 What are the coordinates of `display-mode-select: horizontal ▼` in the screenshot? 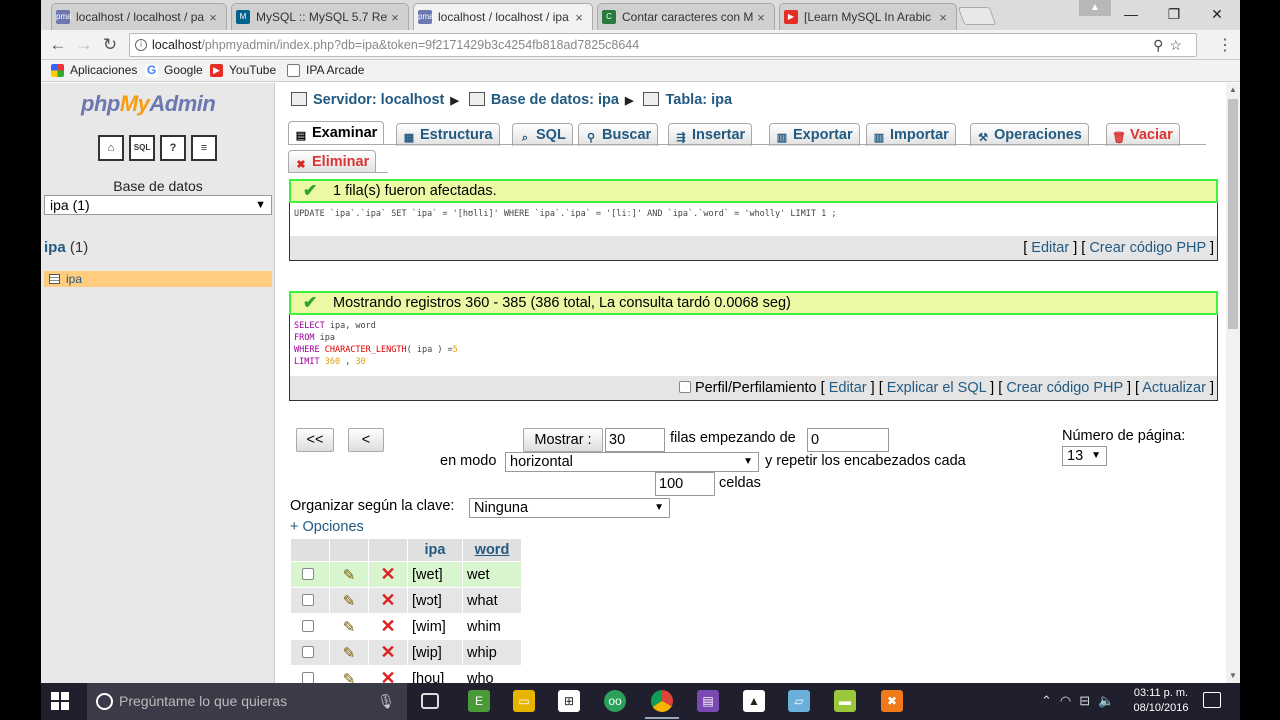 It's located at (632, 462).